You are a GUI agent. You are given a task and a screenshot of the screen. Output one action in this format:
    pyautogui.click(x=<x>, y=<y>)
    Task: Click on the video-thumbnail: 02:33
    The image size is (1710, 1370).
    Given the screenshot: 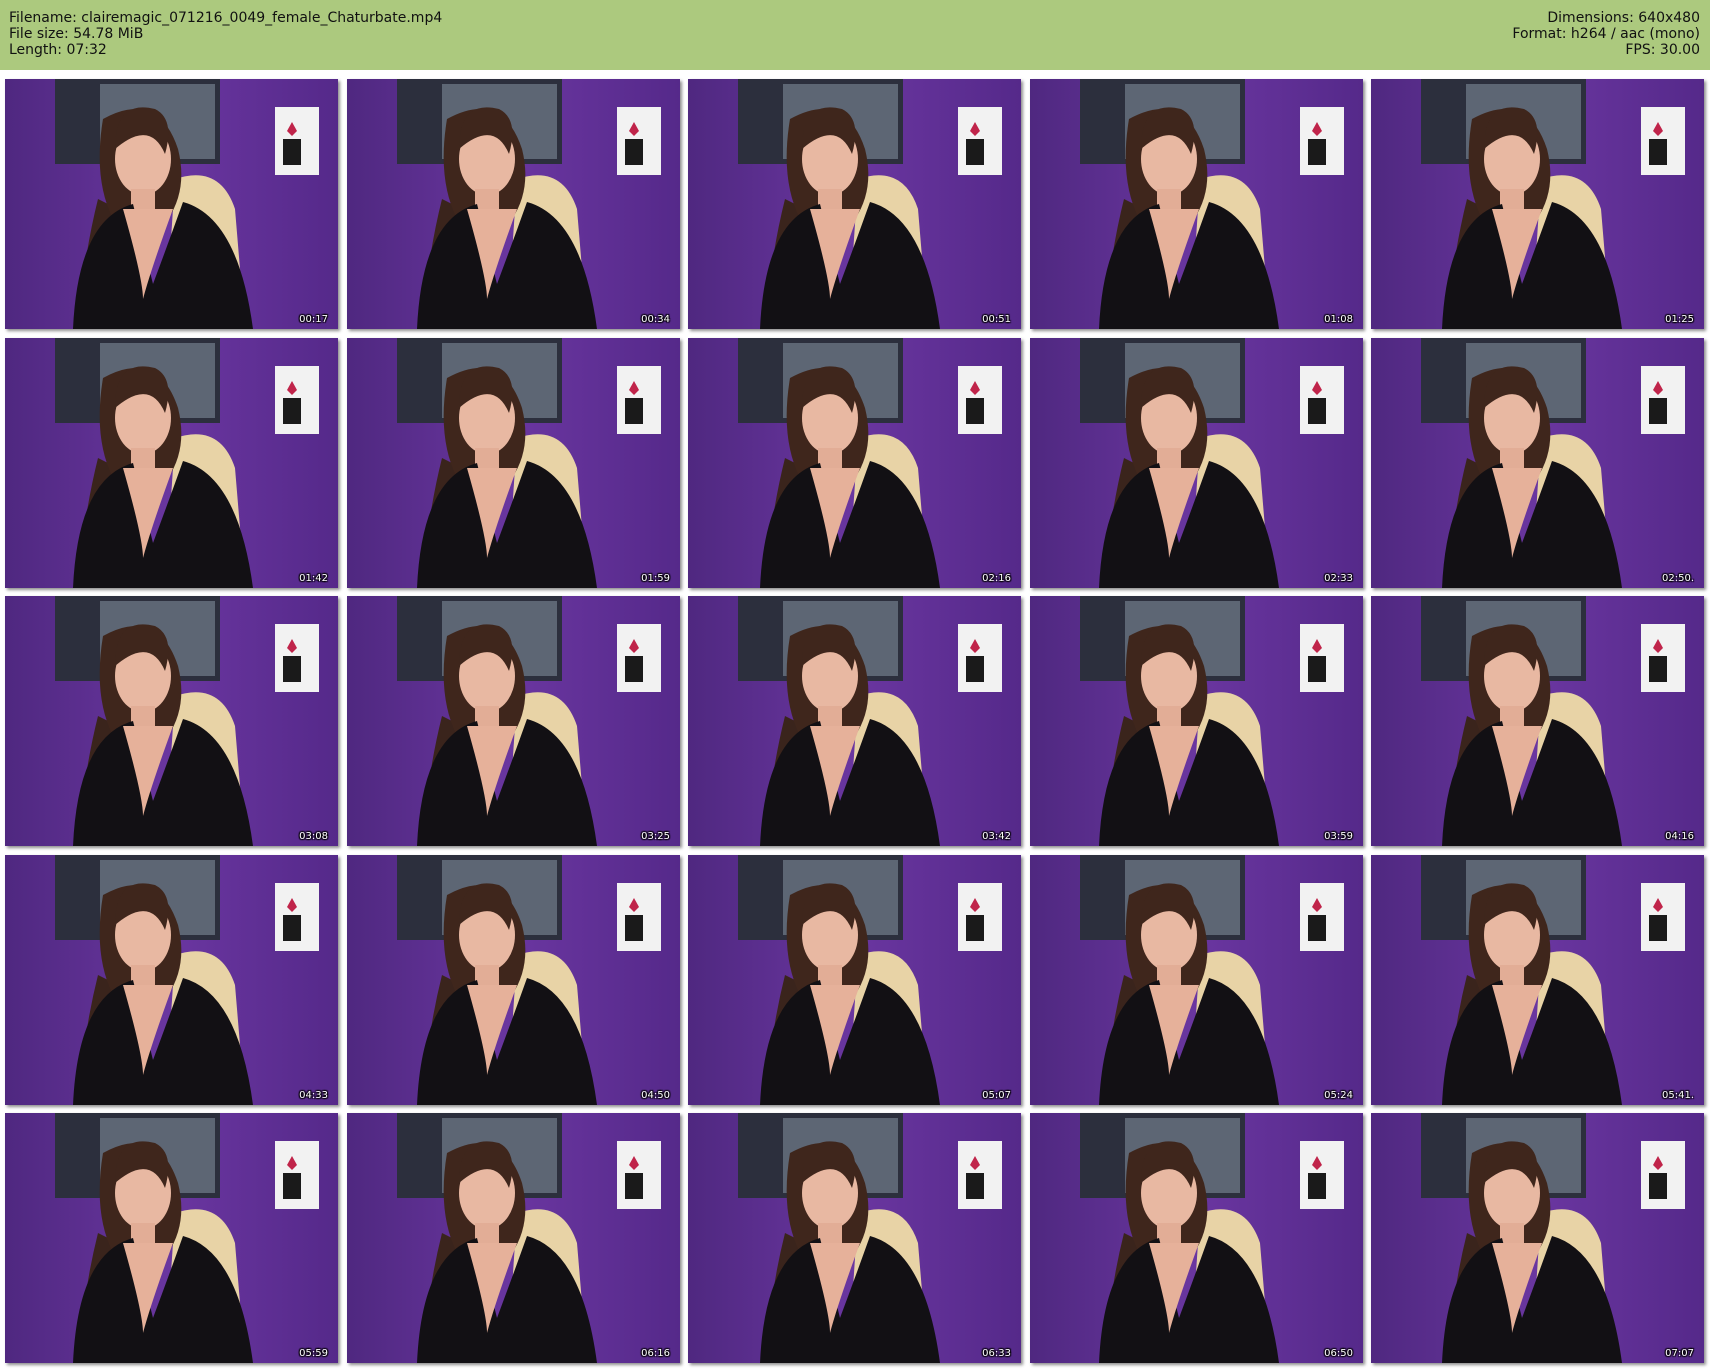 What is the action you would take?
    pyautogui.click(x=1196, y=463)
    